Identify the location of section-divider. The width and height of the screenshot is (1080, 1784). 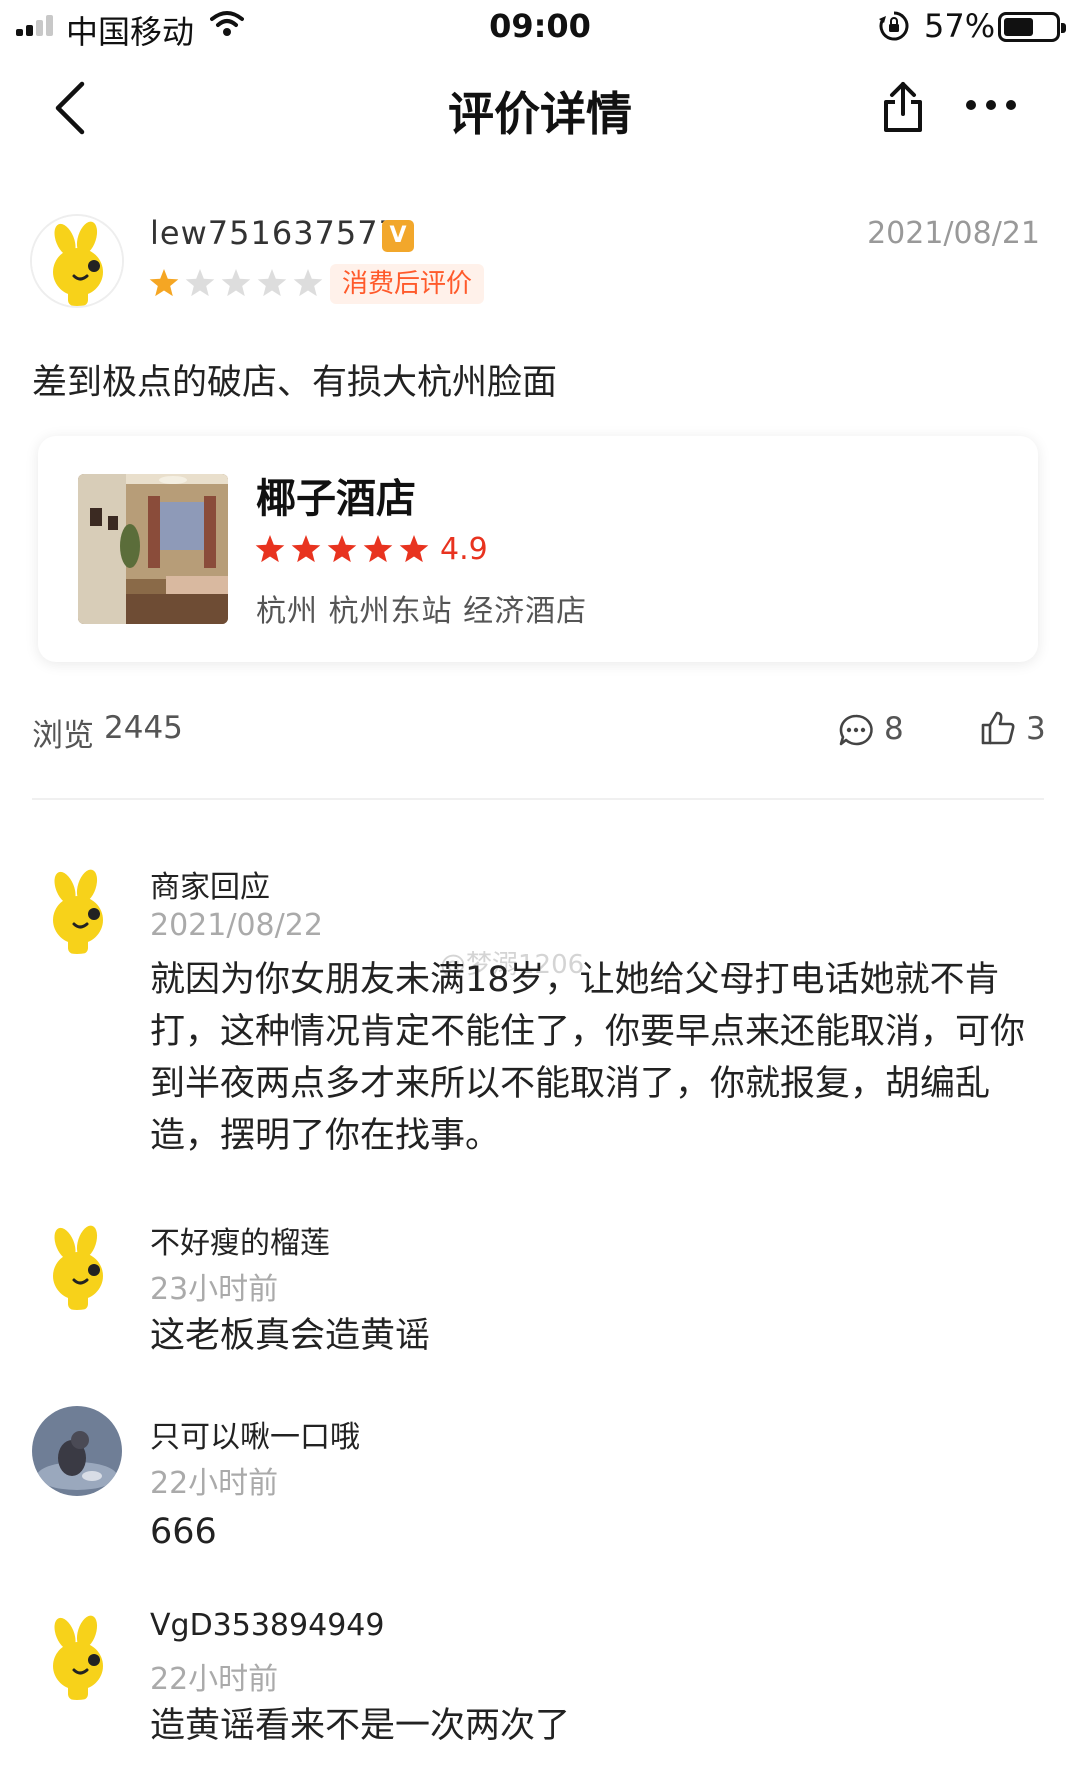
(538, 799).